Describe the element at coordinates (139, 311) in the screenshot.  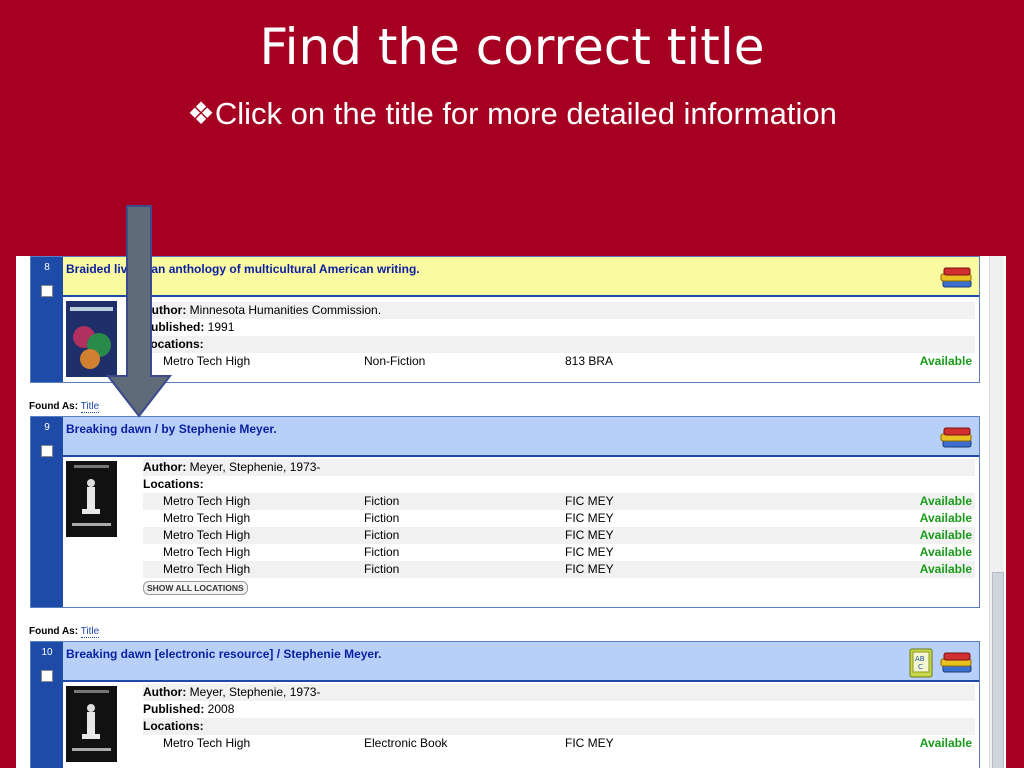
I see `down-arrow-icon` at that location.